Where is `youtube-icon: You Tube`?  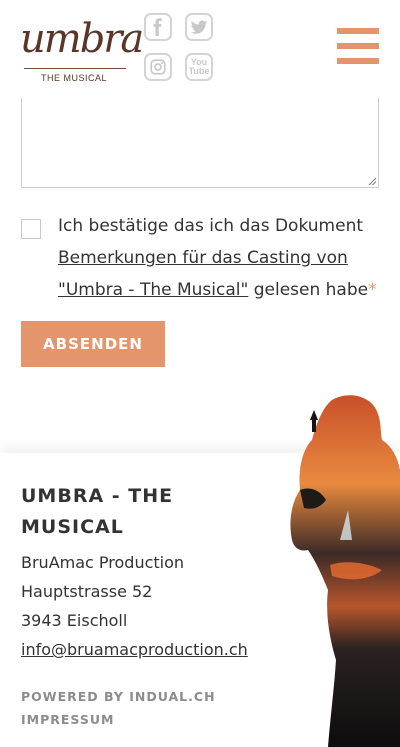
youtube-icon: You Tube is located at coordinates (199, 67).